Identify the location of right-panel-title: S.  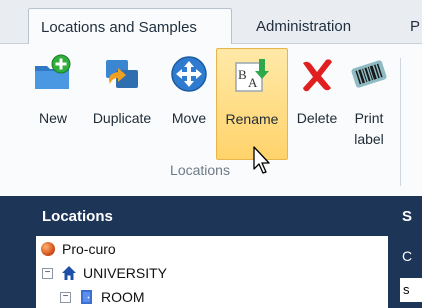
(407, 216).